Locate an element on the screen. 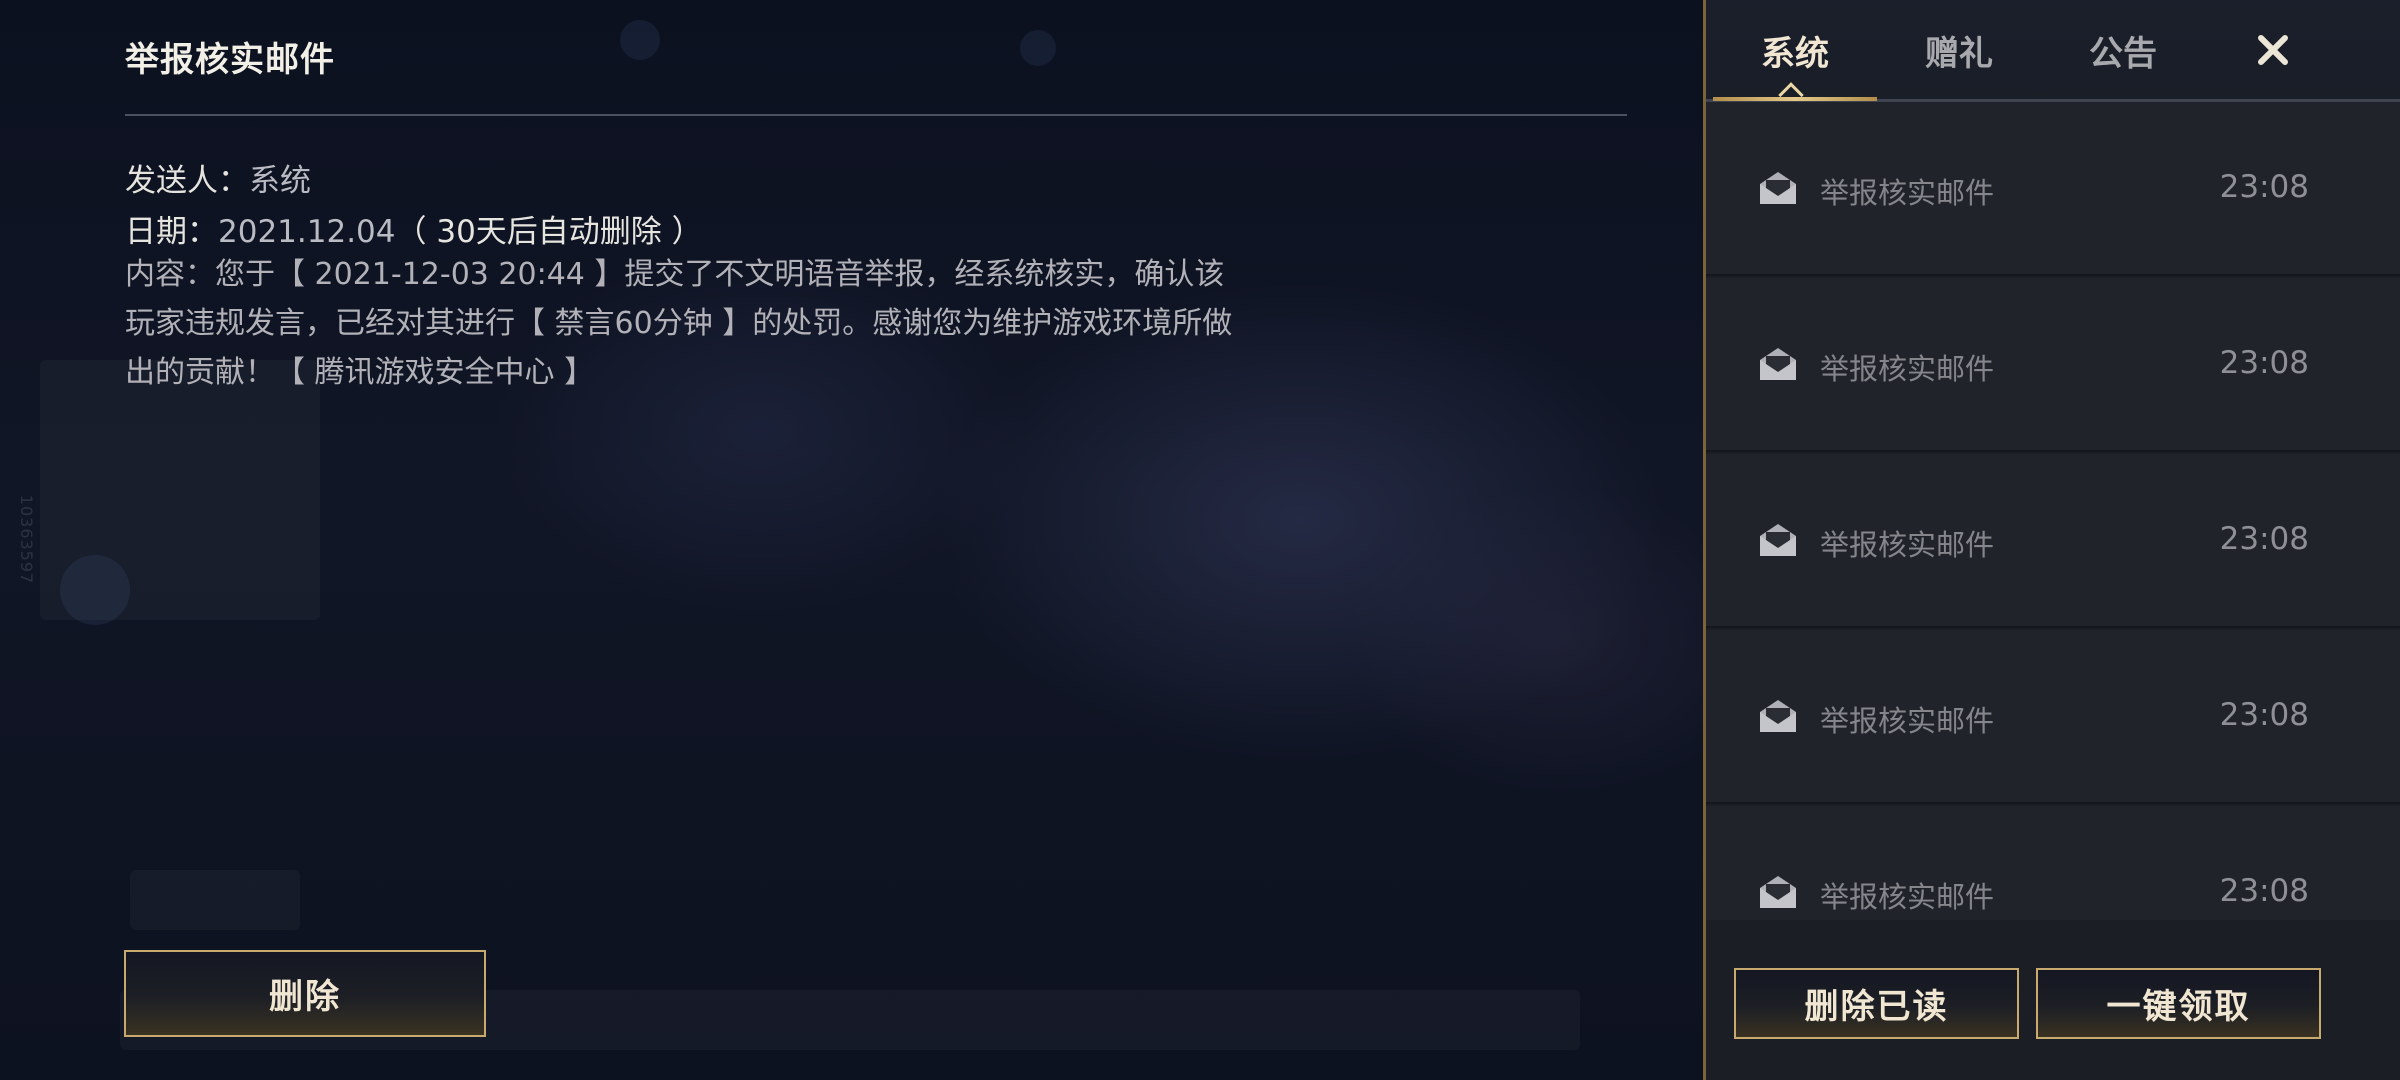 The height and width of the screenshot is (1080, 2400). close-icon is located at coordinates (2273, 50).